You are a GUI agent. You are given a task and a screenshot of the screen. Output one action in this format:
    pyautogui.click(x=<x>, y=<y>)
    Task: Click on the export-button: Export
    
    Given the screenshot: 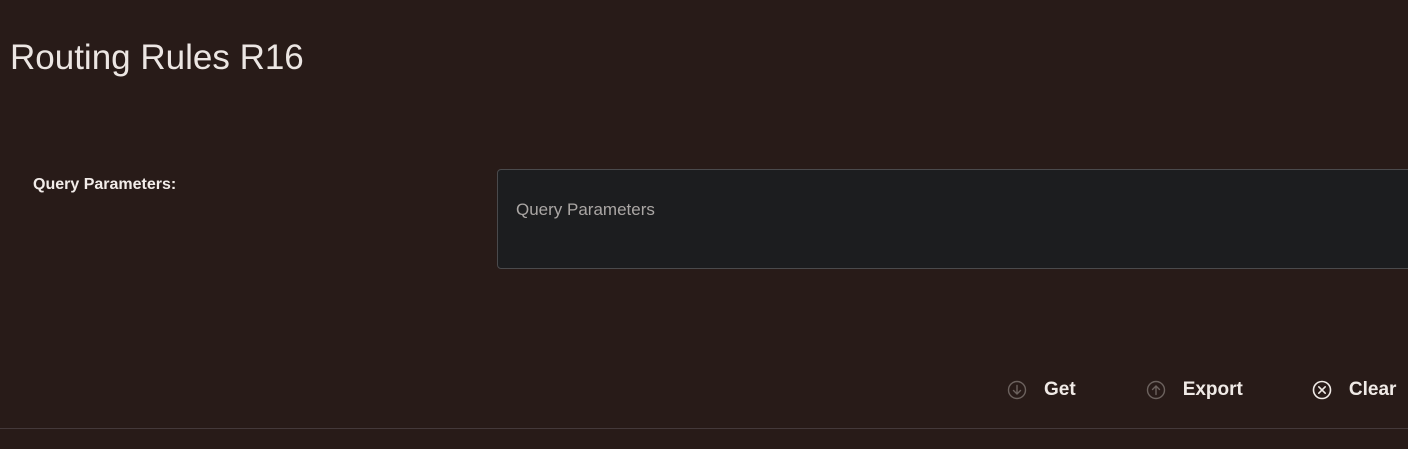 What is the action you would take?
    pyautogui.click(x=1193, y=390)
    